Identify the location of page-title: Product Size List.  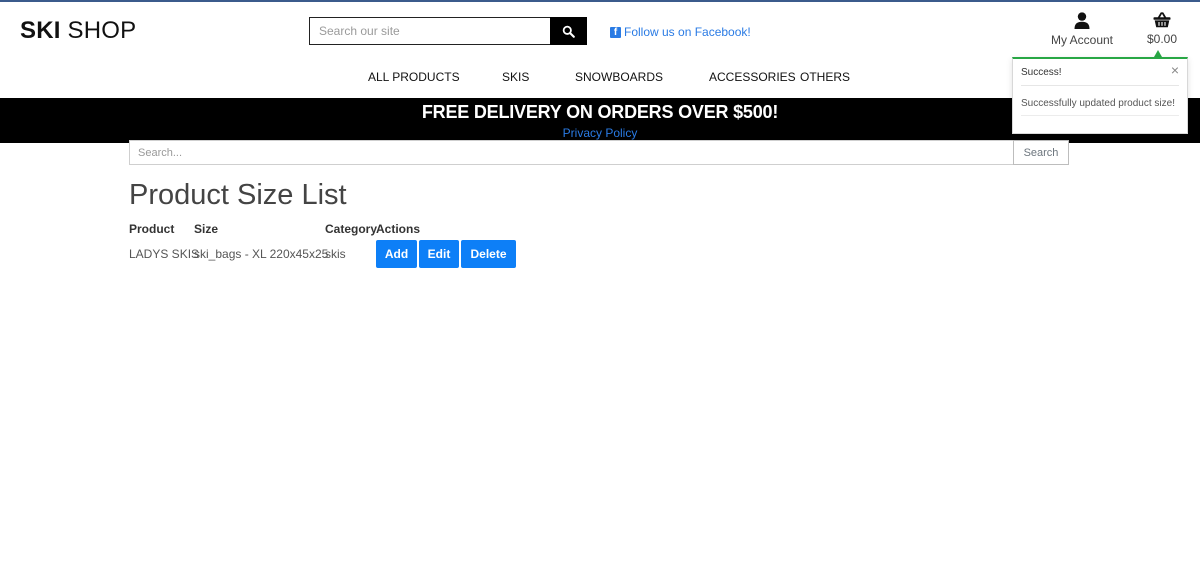
(238, 195).